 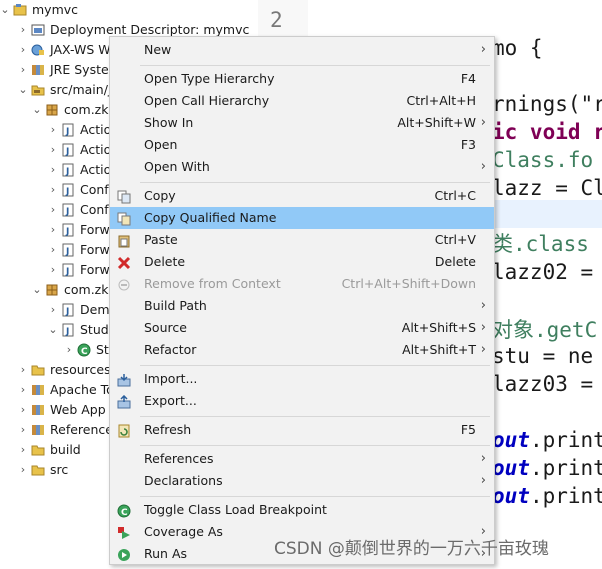 What do you see at coordinates (38, 370) in the screenshot?
I see `folder-icon` at bounding box center [38, 370].